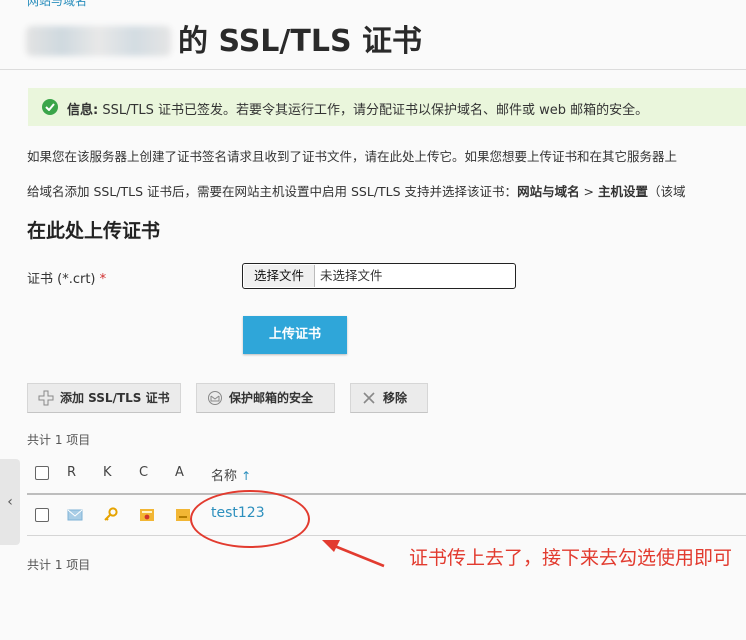 This screenshot has height=640, width=746. What do you see at coordinates (10, 502) in the screenshot?
I see `sidebar-collapse-toggle: ‹` at bounding box center [10, 502].